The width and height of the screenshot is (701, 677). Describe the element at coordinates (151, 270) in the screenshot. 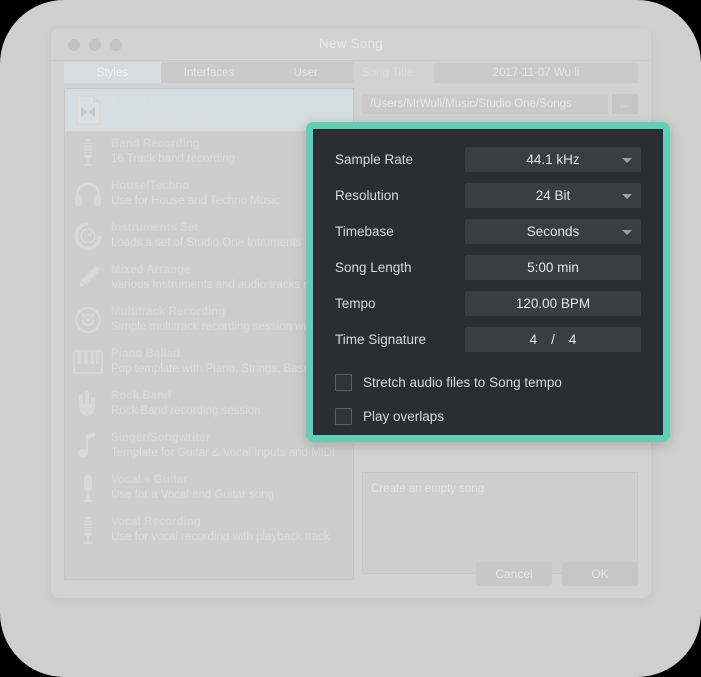

I see `list-item-title: Mixed Arrange` at that location.